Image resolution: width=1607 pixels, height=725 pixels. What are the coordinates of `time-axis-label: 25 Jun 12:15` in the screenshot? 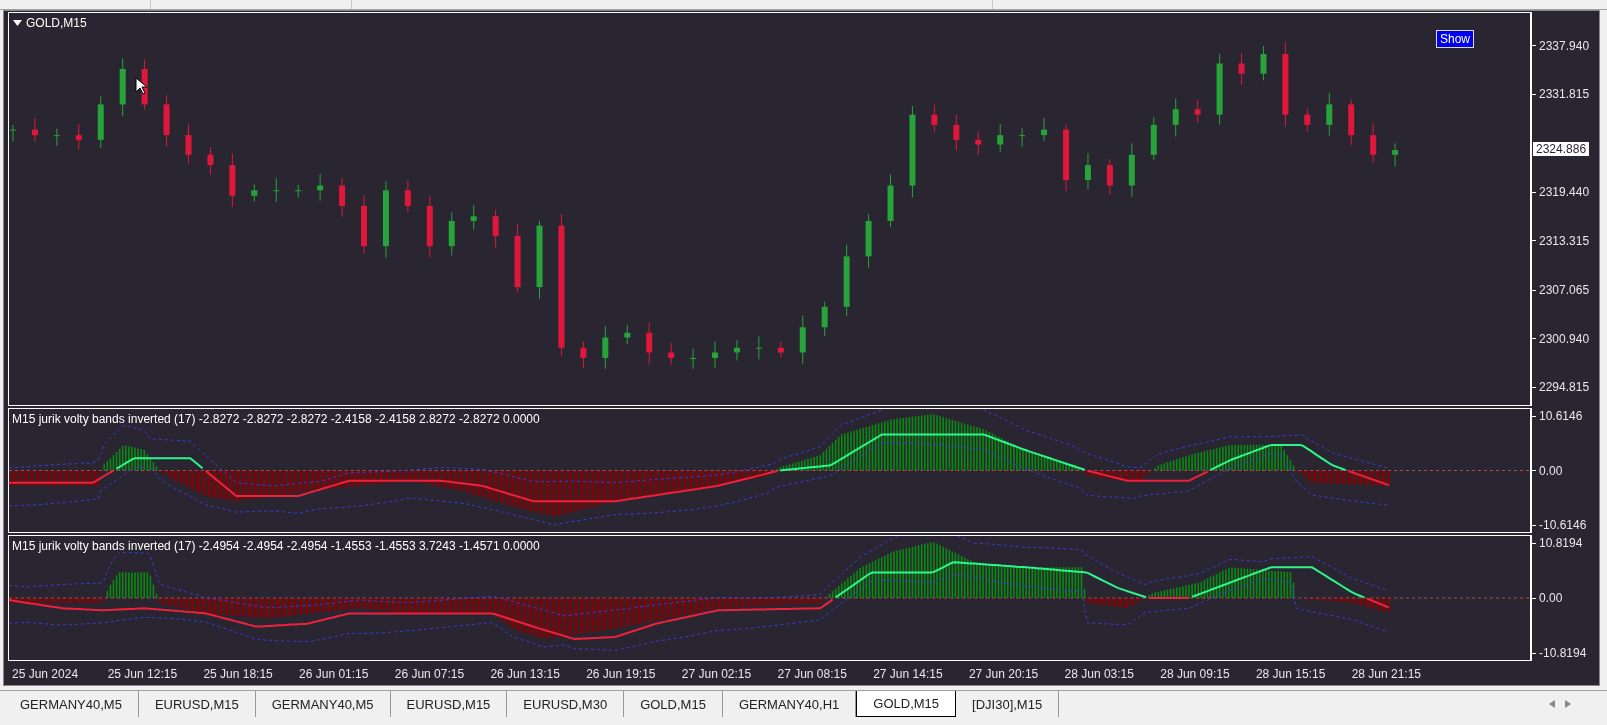 It's located at (143, 673).